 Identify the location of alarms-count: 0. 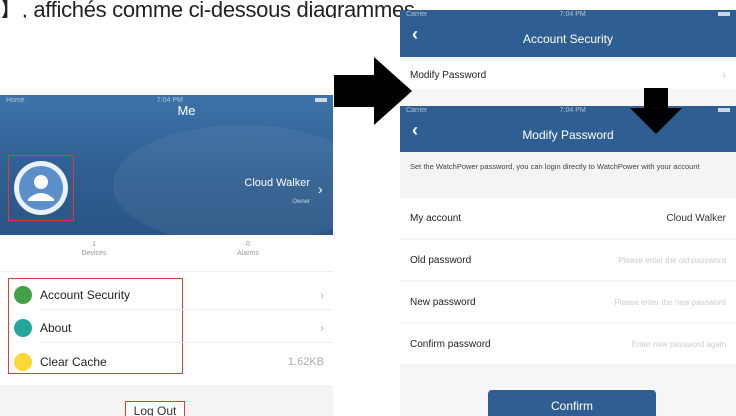
(248, 244).